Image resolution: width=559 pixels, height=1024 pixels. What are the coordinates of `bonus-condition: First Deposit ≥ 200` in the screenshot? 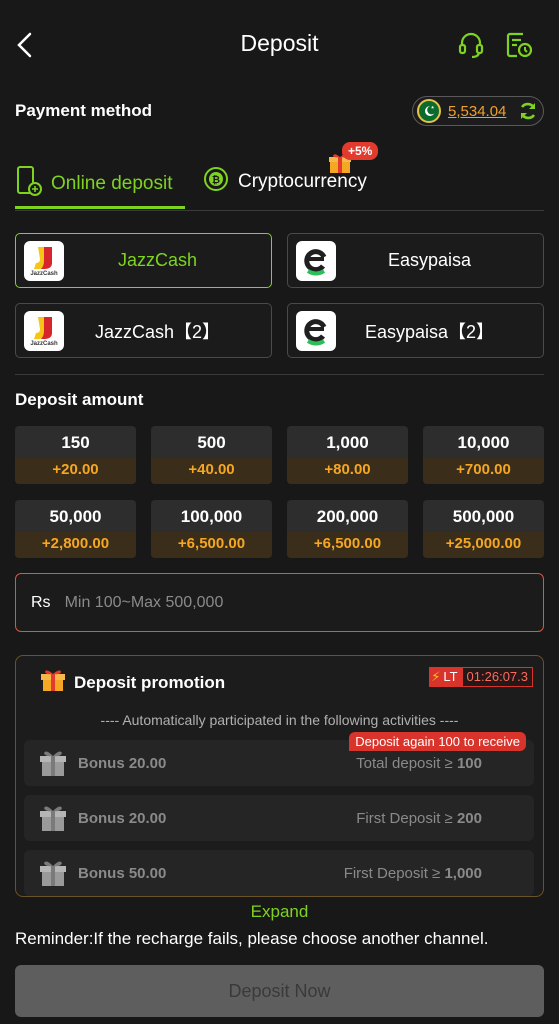 It's located at (419, 818).